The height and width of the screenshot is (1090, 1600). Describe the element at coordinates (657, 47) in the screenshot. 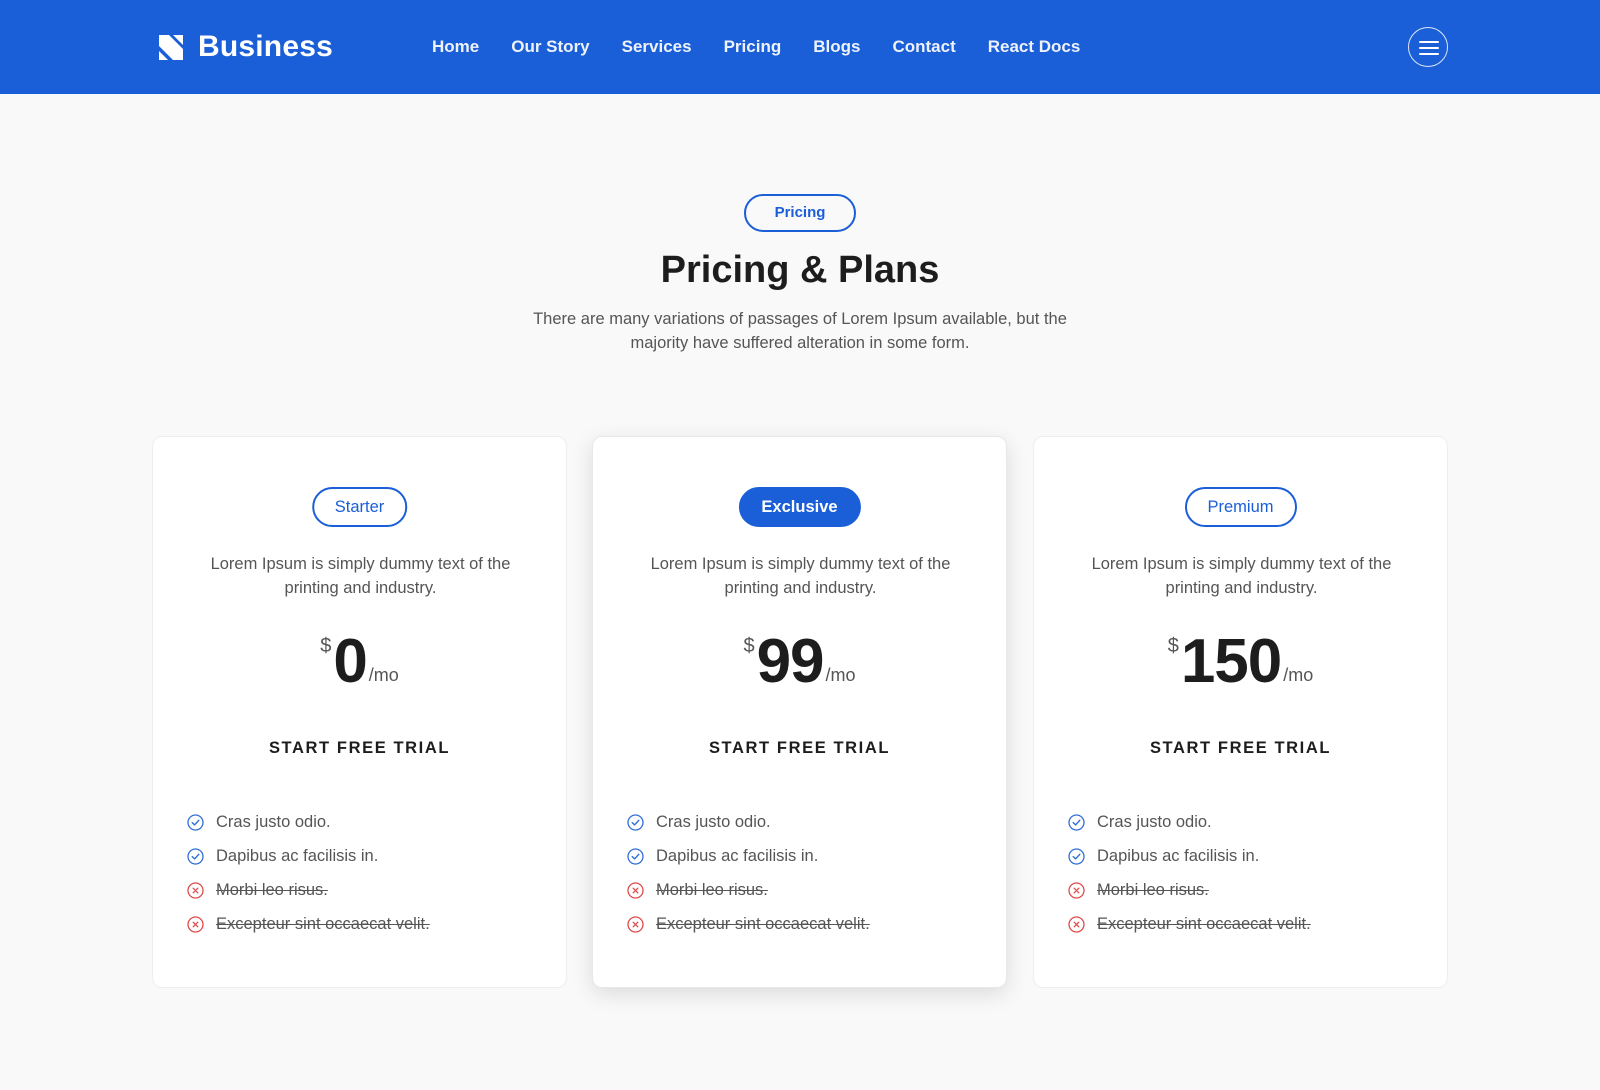

I see `nav-services: Services` at that location.